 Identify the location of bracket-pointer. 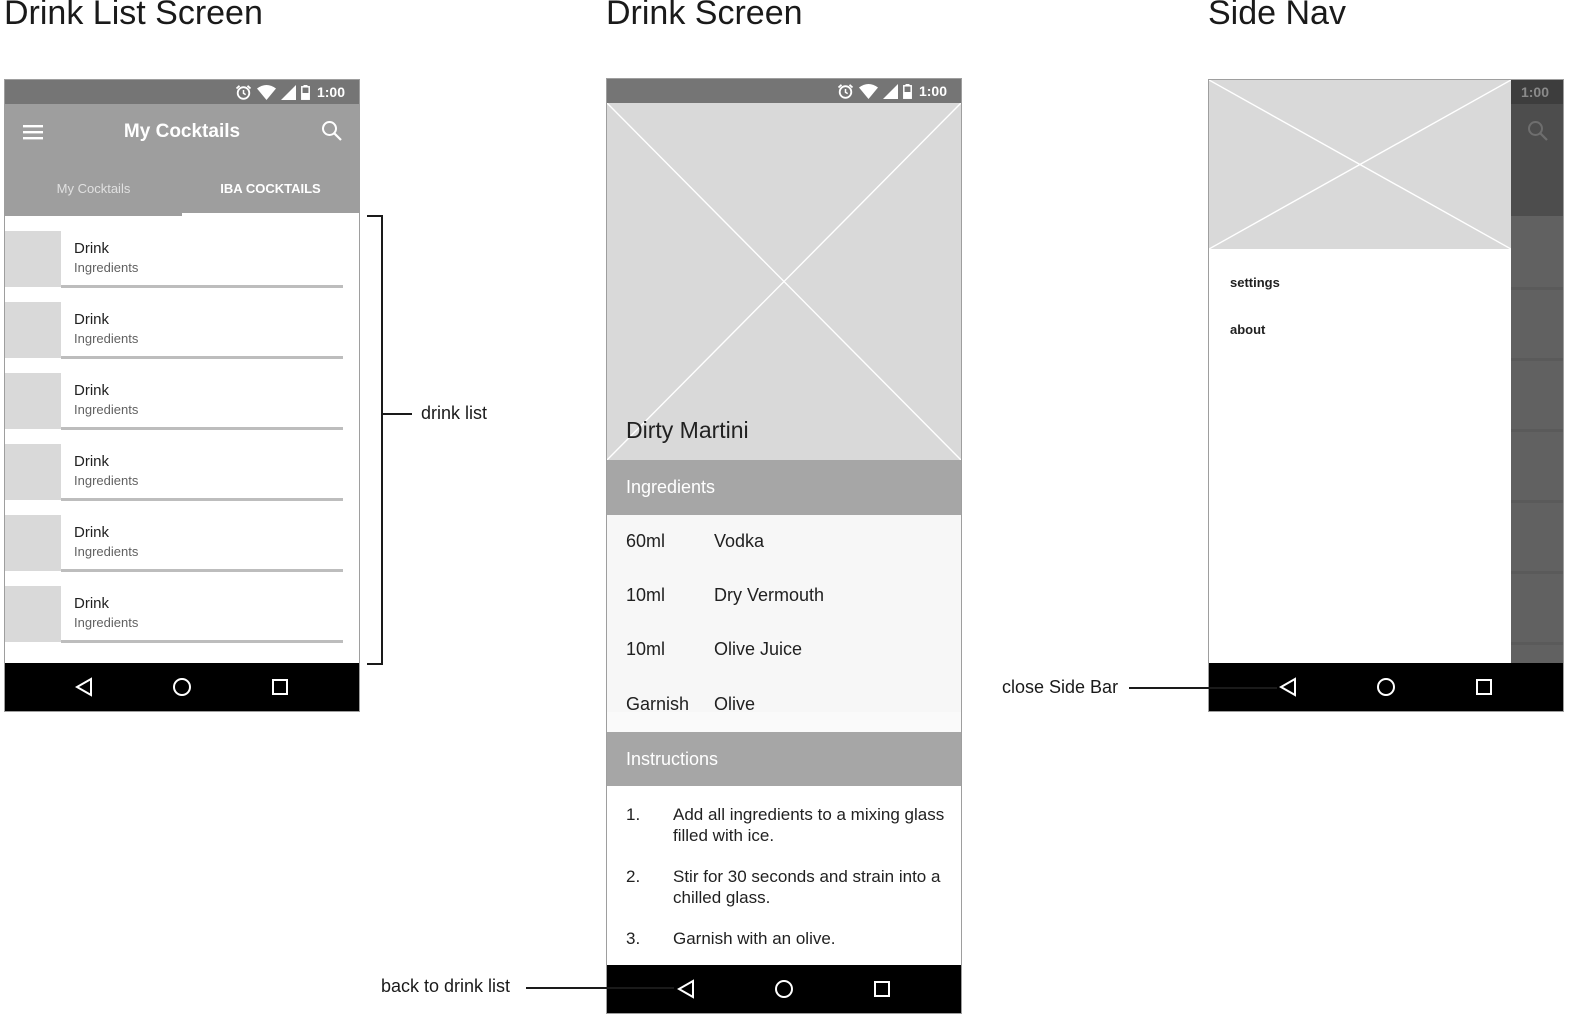
(397, 414).